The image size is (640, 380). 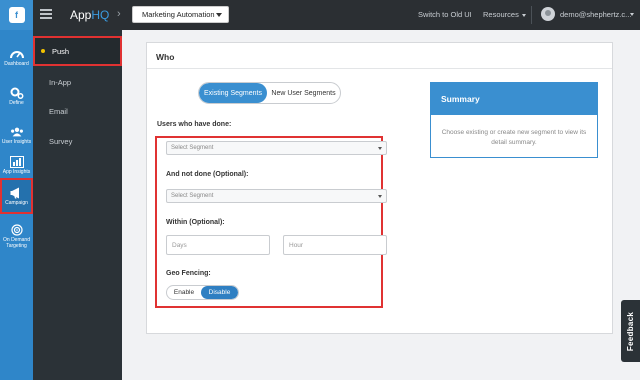 I want to click on gauge-icon, so click(x=16, y=54).